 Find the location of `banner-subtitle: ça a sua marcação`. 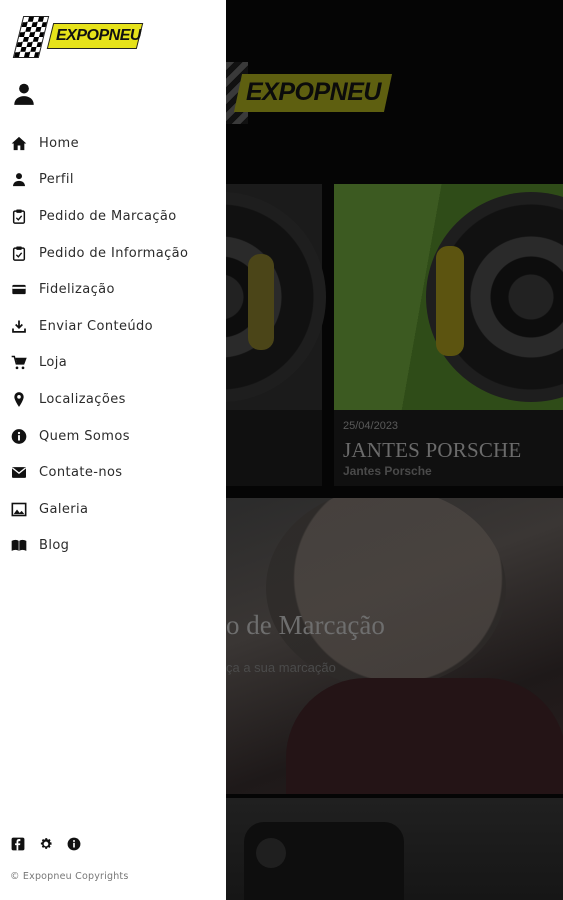

banner-subtitle: ça a sua marcação is located at coordinates (281, 667).